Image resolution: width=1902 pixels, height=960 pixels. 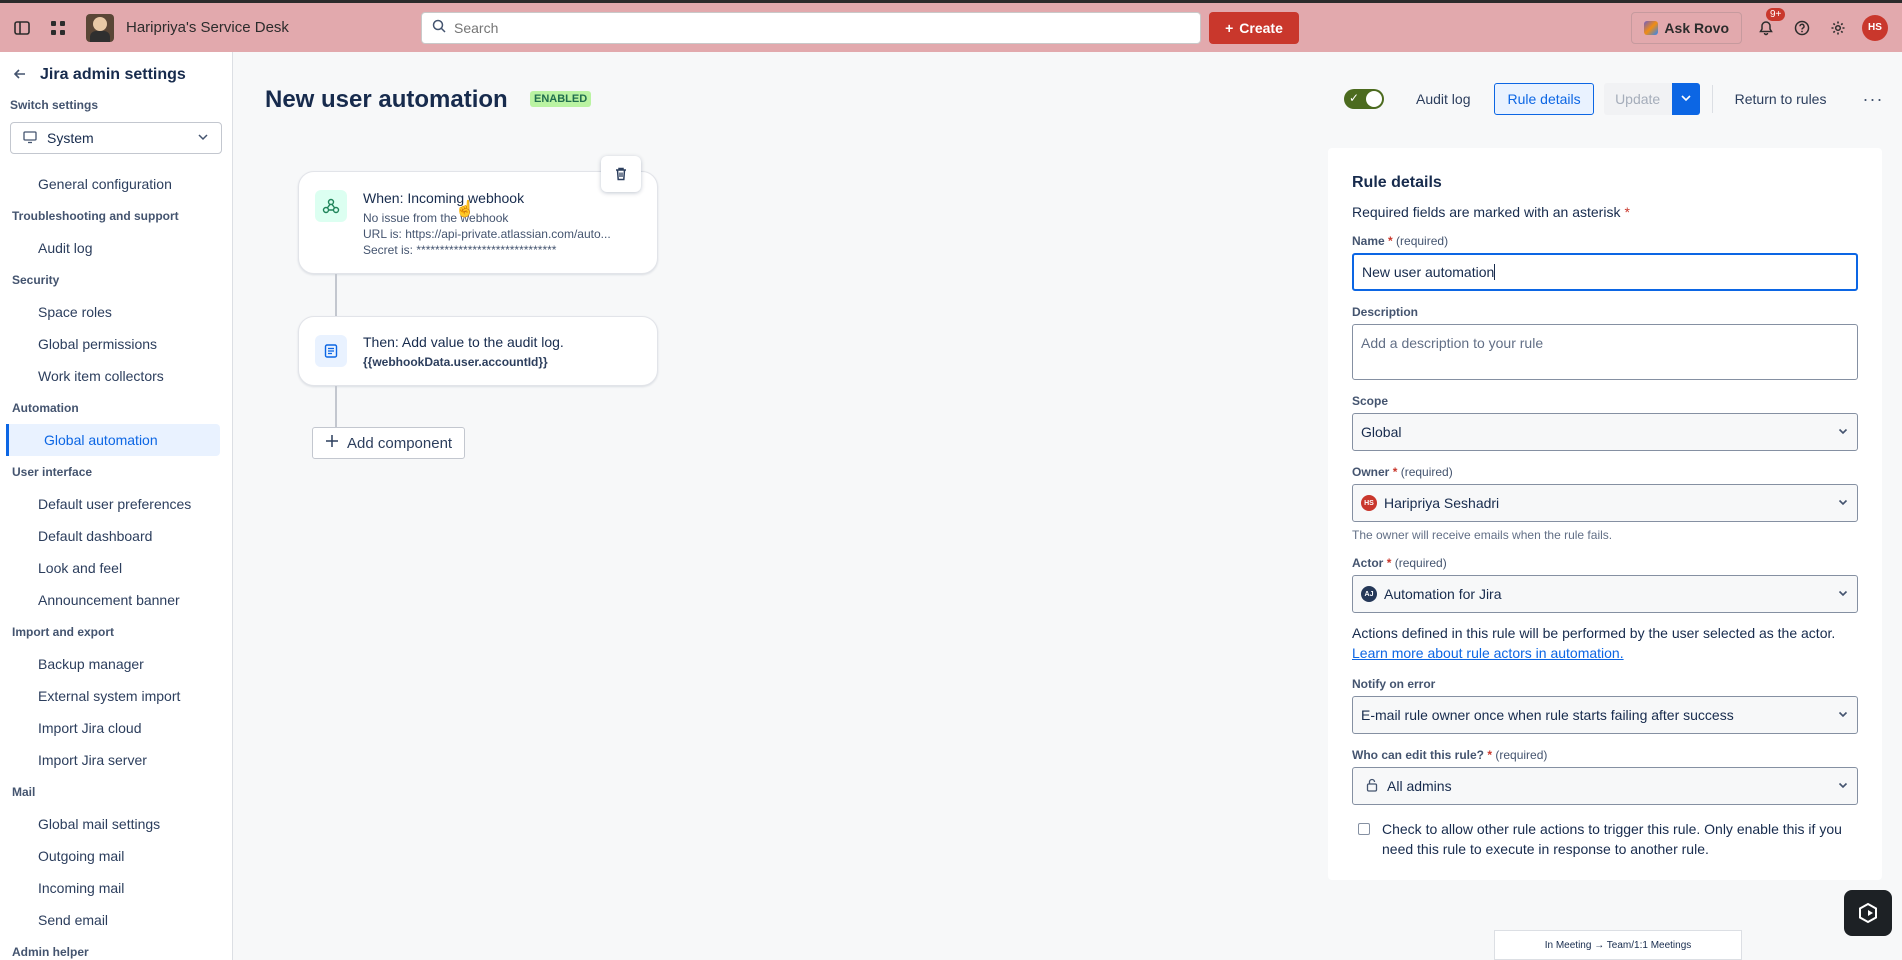 What do you see at coordinates (110, 696) in the screenshot?
I see `sidebar-item-external-system-import: External system import` at bounding box center [110, 696].